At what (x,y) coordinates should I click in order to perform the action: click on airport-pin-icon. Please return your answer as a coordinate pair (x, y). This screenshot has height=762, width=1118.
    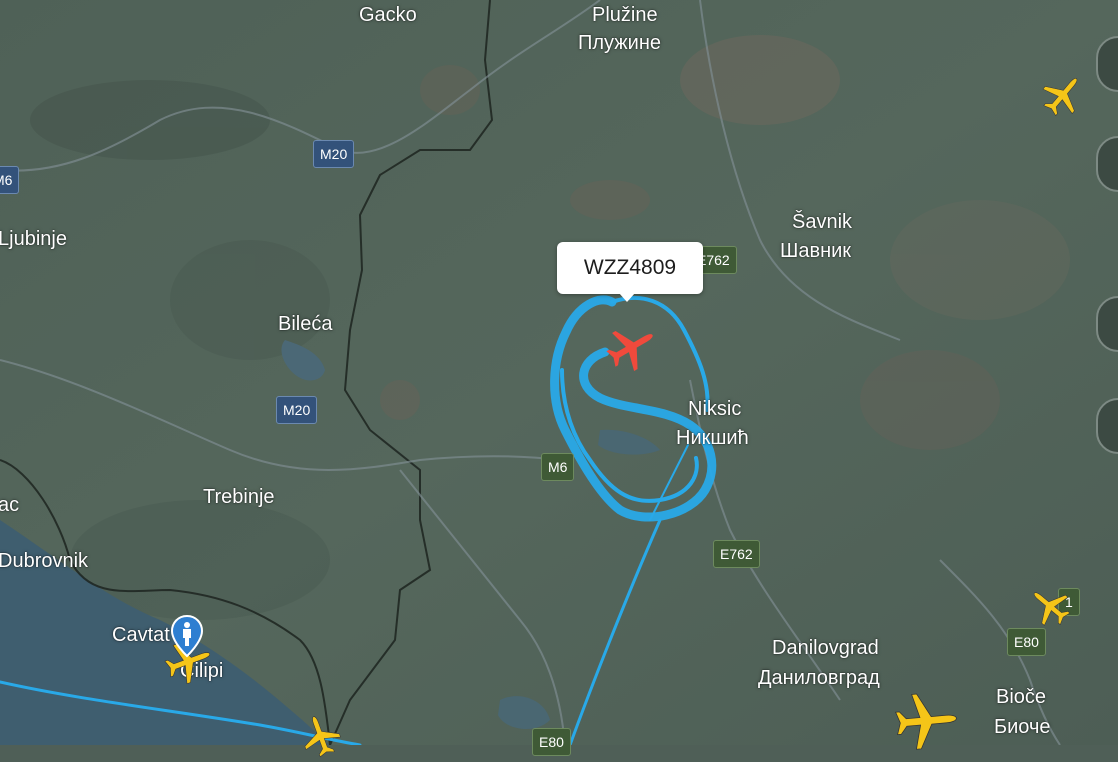
    Looking at the image, I should click on (187, 636).